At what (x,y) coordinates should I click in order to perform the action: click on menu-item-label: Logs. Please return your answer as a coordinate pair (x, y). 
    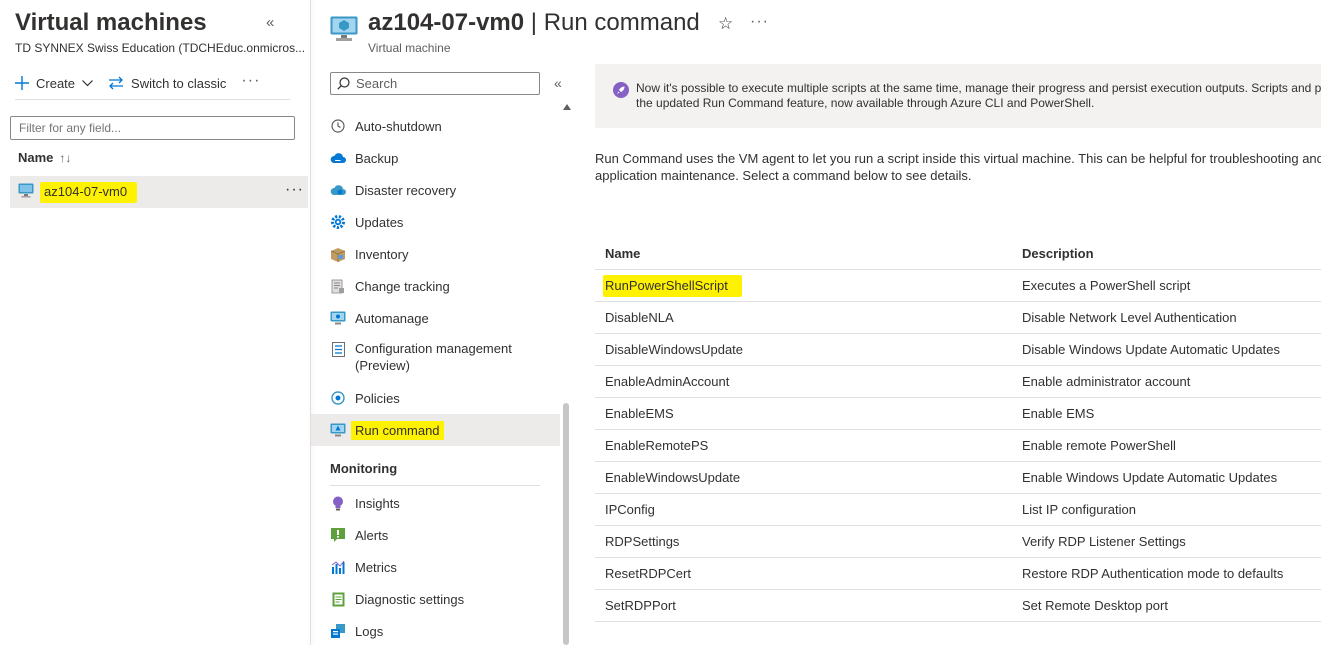
    Looking at the image, I should click on (369, 631).